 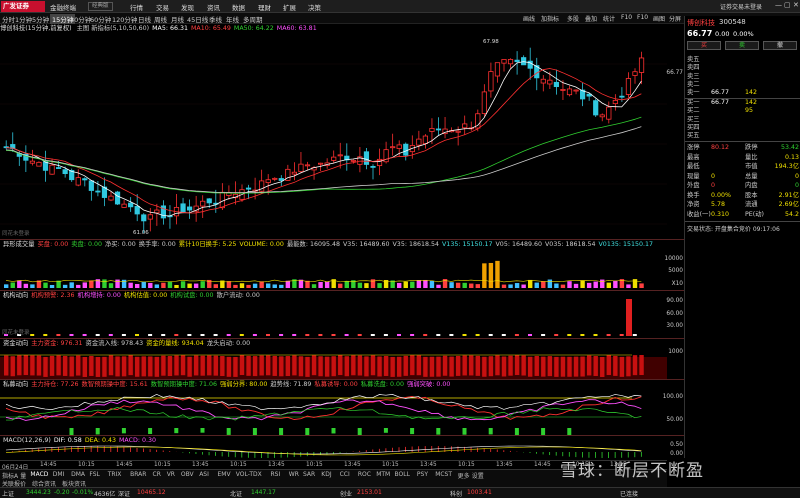 I want to click on indicator-tab-roc: ROC, so click(x=364, y=474).